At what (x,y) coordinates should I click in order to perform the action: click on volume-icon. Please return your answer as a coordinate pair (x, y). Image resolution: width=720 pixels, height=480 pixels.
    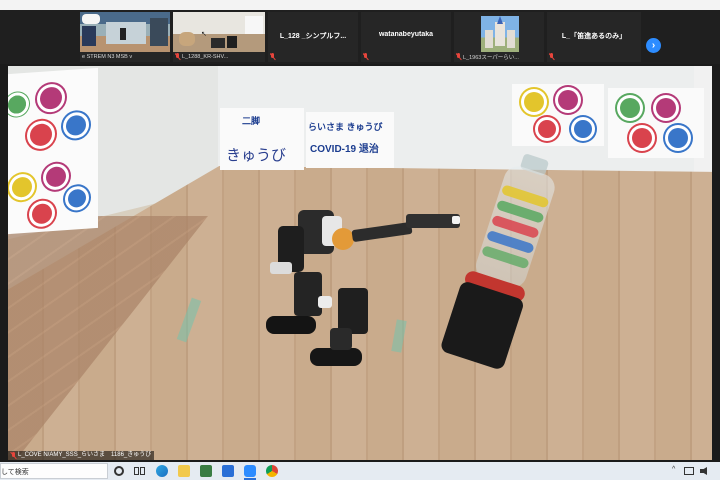
    Looking at the image, I should click on (705, 471).